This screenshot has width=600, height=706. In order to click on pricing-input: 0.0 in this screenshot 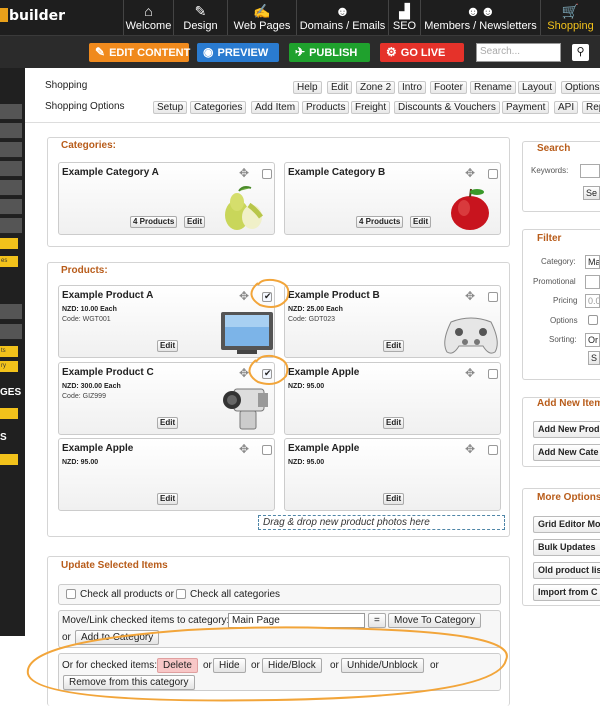, I will do `click(592, 301)`.